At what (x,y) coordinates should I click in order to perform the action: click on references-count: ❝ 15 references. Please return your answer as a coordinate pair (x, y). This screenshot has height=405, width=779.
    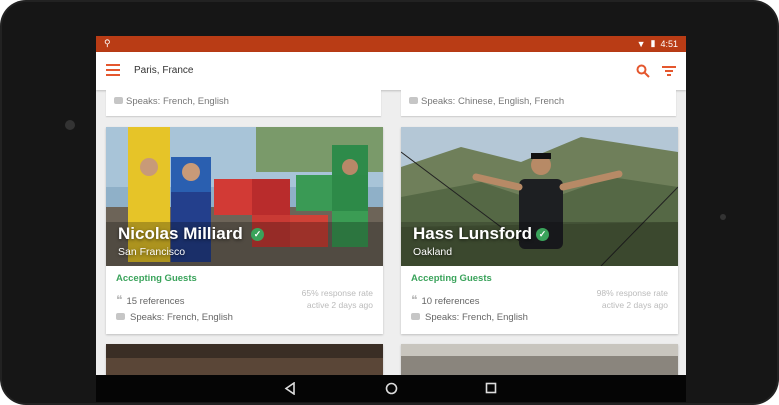
    Looking at the image, I should click on (150, 300).